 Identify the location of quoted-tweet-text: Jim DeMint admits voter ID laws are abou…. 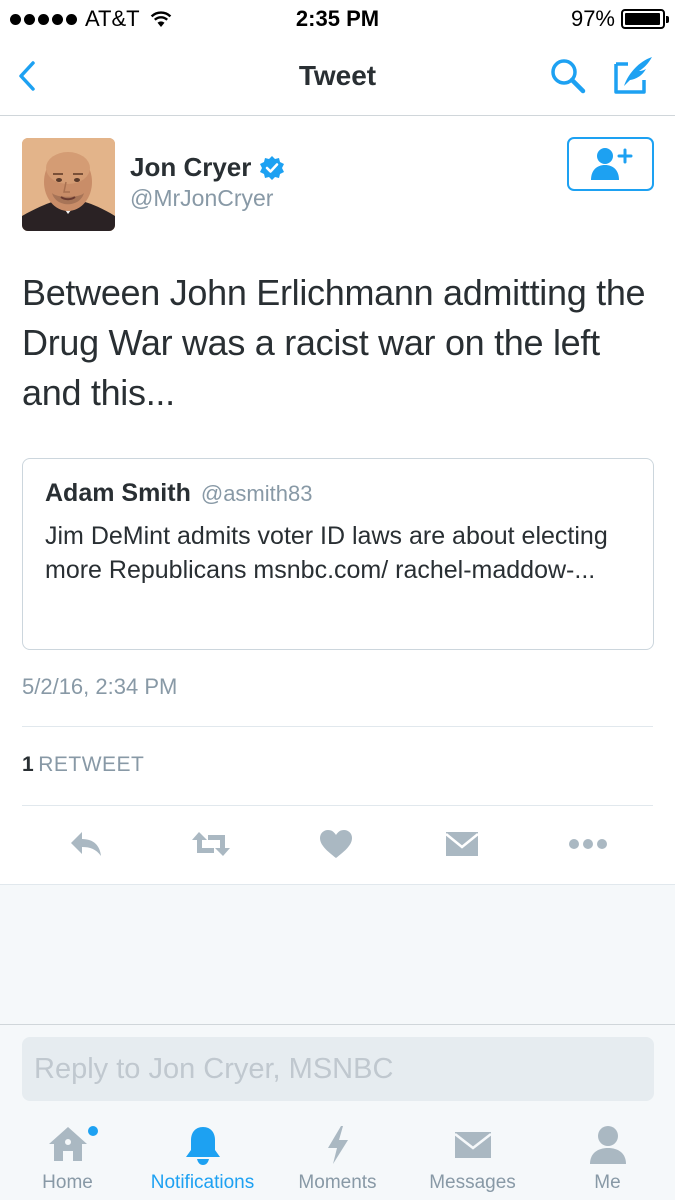
(326, 553).